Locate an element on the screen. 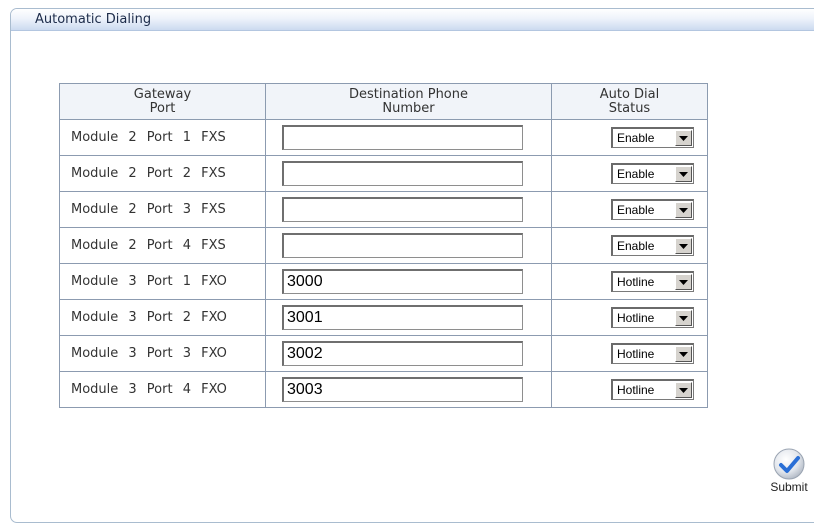 This screenshot has height=523, width=814. table-row: Module 3 Port 3 FXO Hotline is located at coordinates (383, 353).